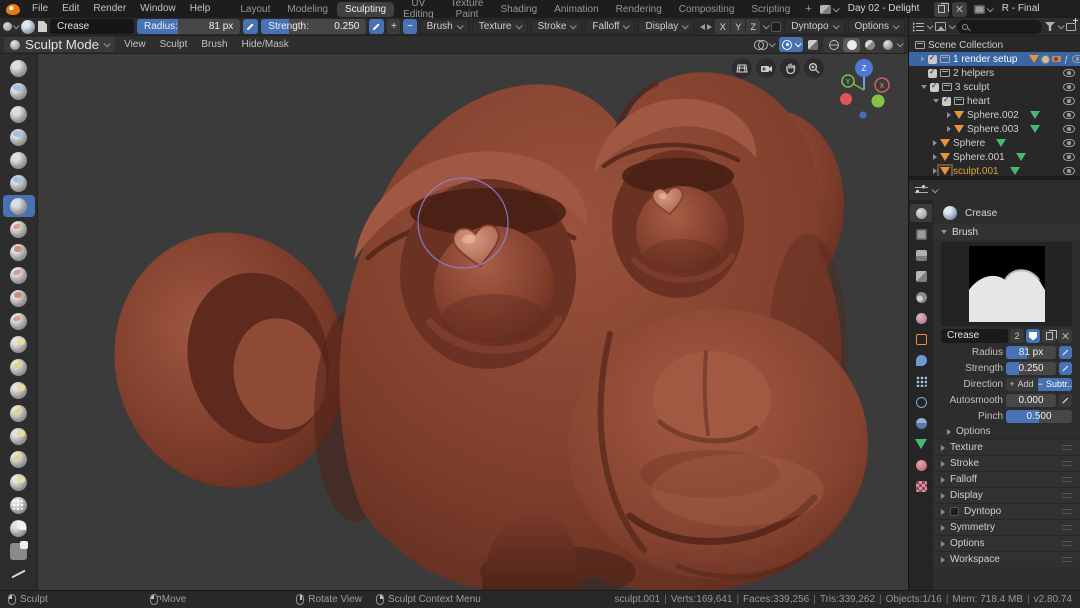  What do you see at coordinates (314, 26) in the screenshot?
I see `strength-slider: Strength: 0.250` at bounding box center [314, 26].